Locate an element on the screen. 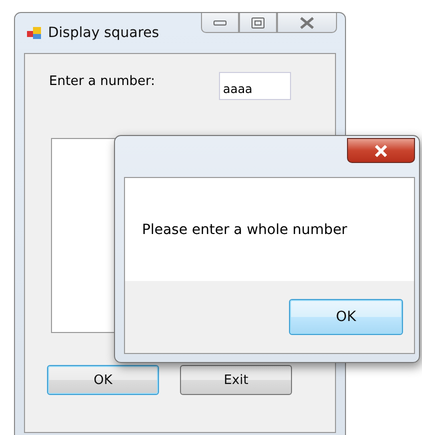 This screenshot has height=435, width=422. exit-button: Exit is located at coordinates (236, 380).